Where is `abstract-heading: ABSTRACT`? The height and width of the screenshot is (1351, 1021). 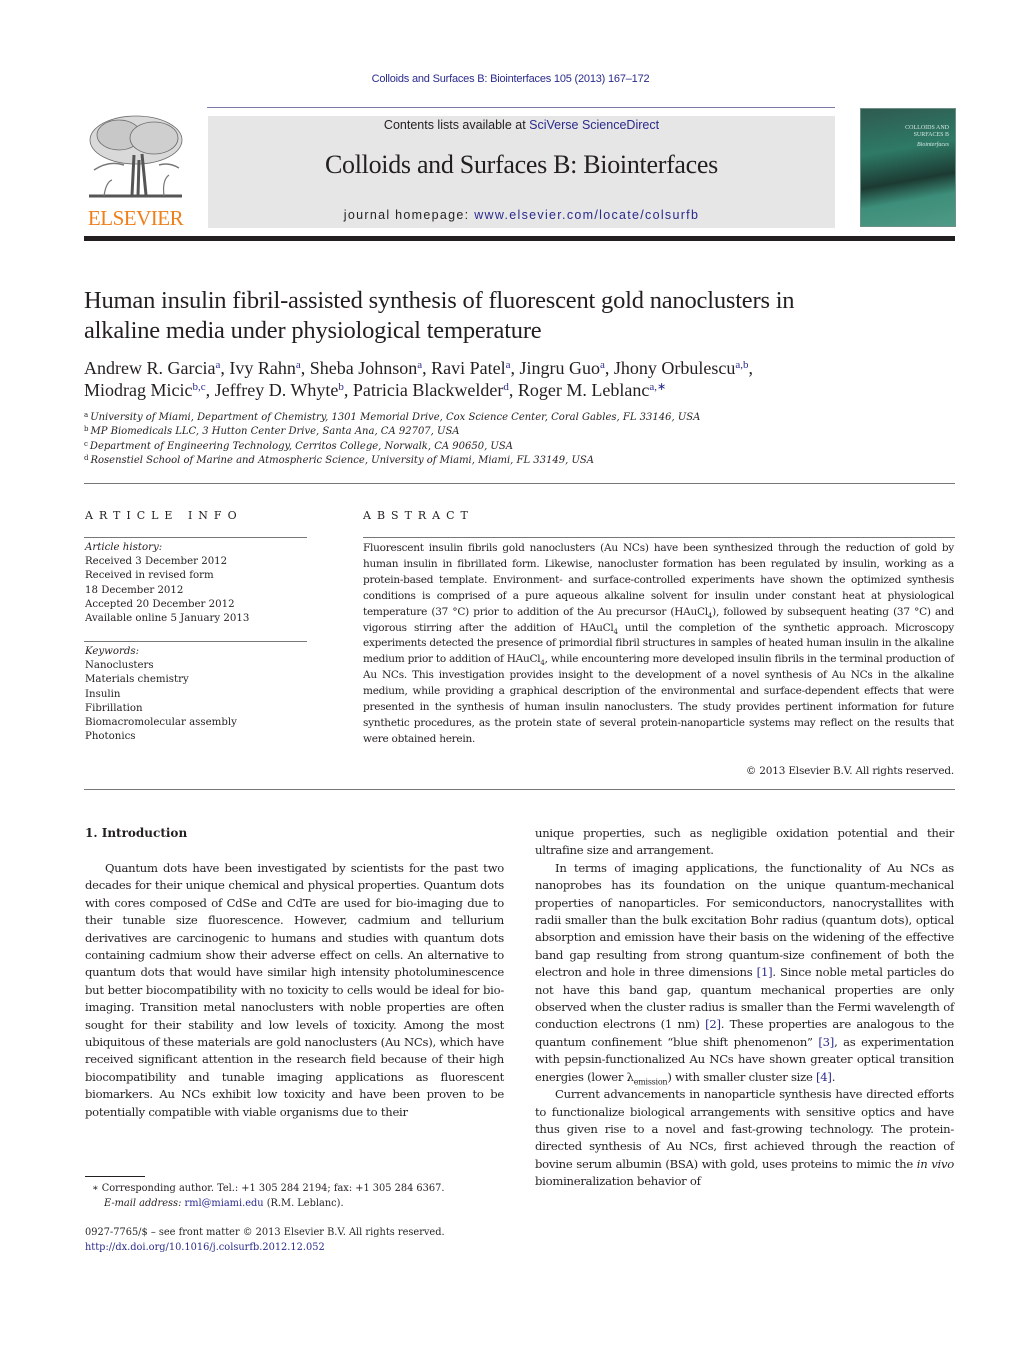 abstract-heading: ABSTRACT is located at coordinates (418, 515).